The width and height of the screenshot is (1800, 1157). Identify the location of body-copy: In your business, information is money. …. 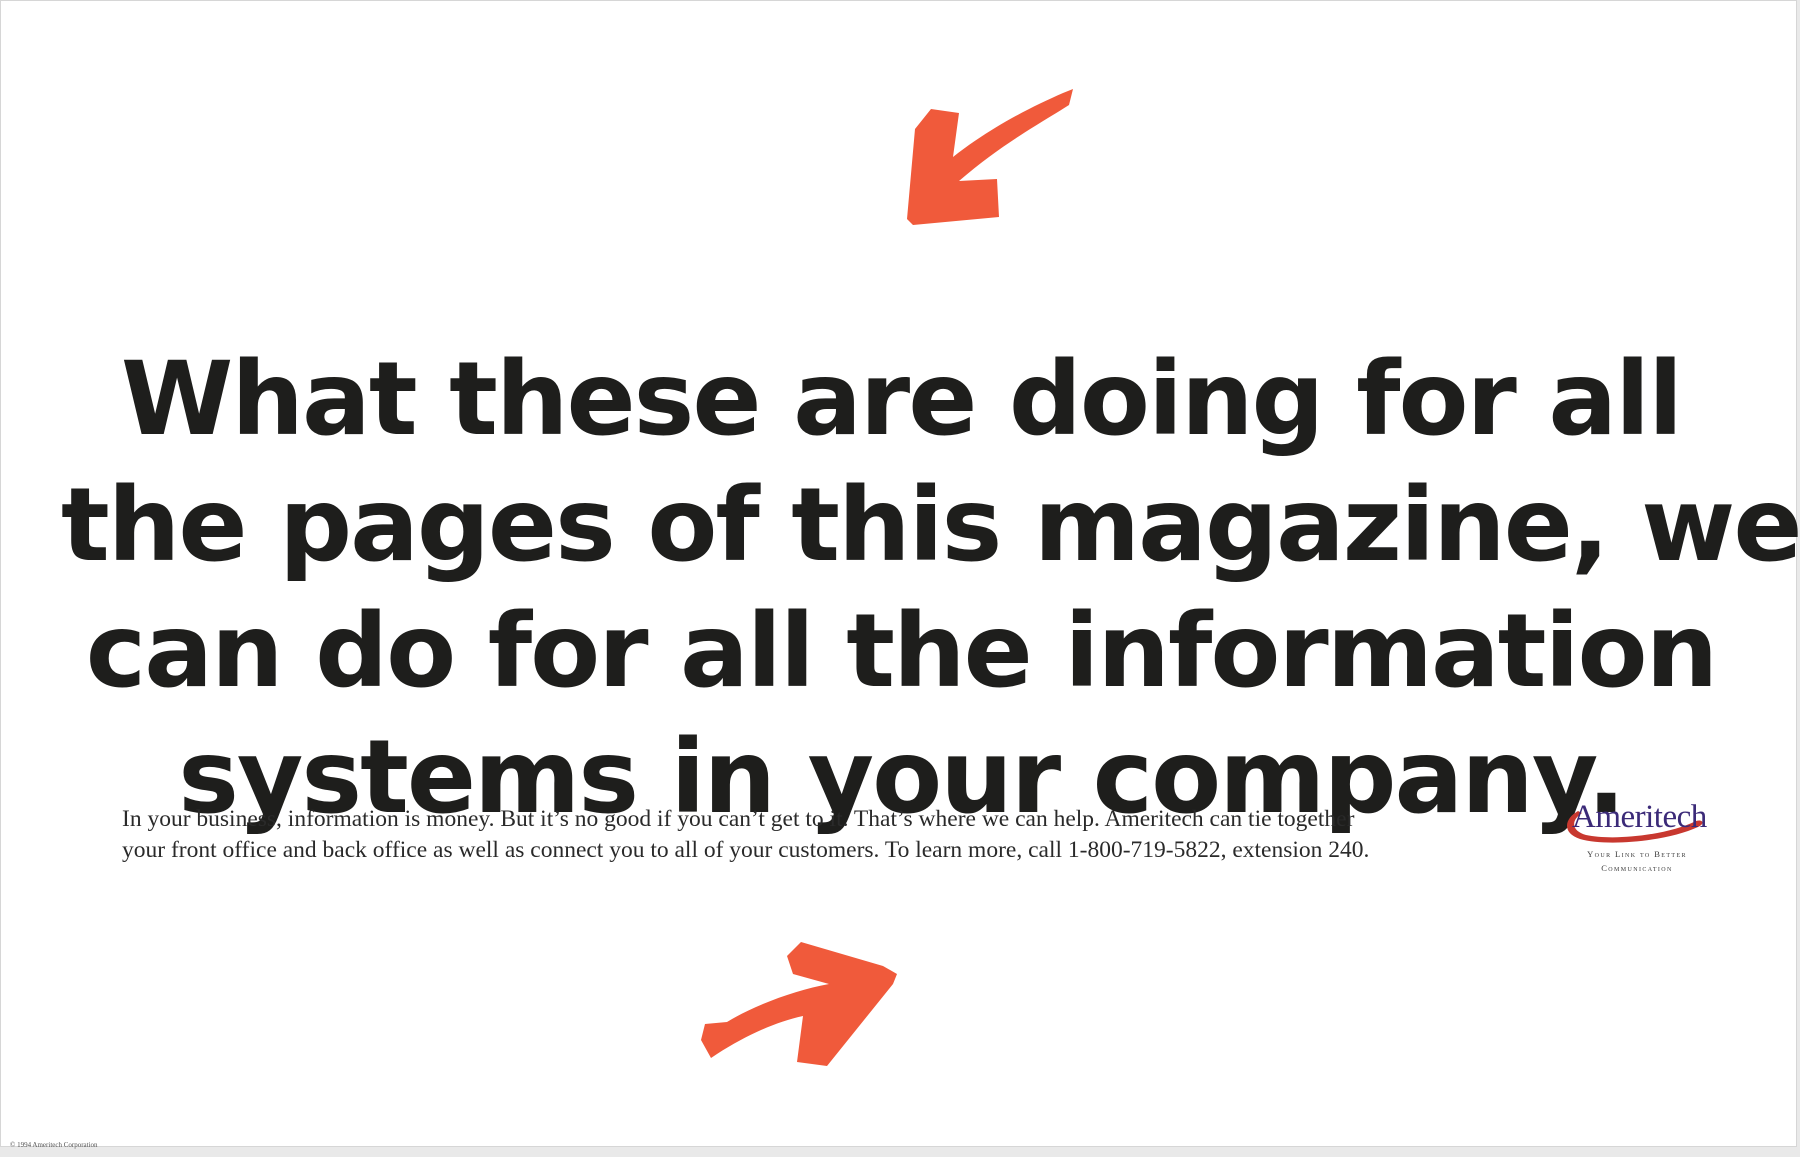
(837, 835).